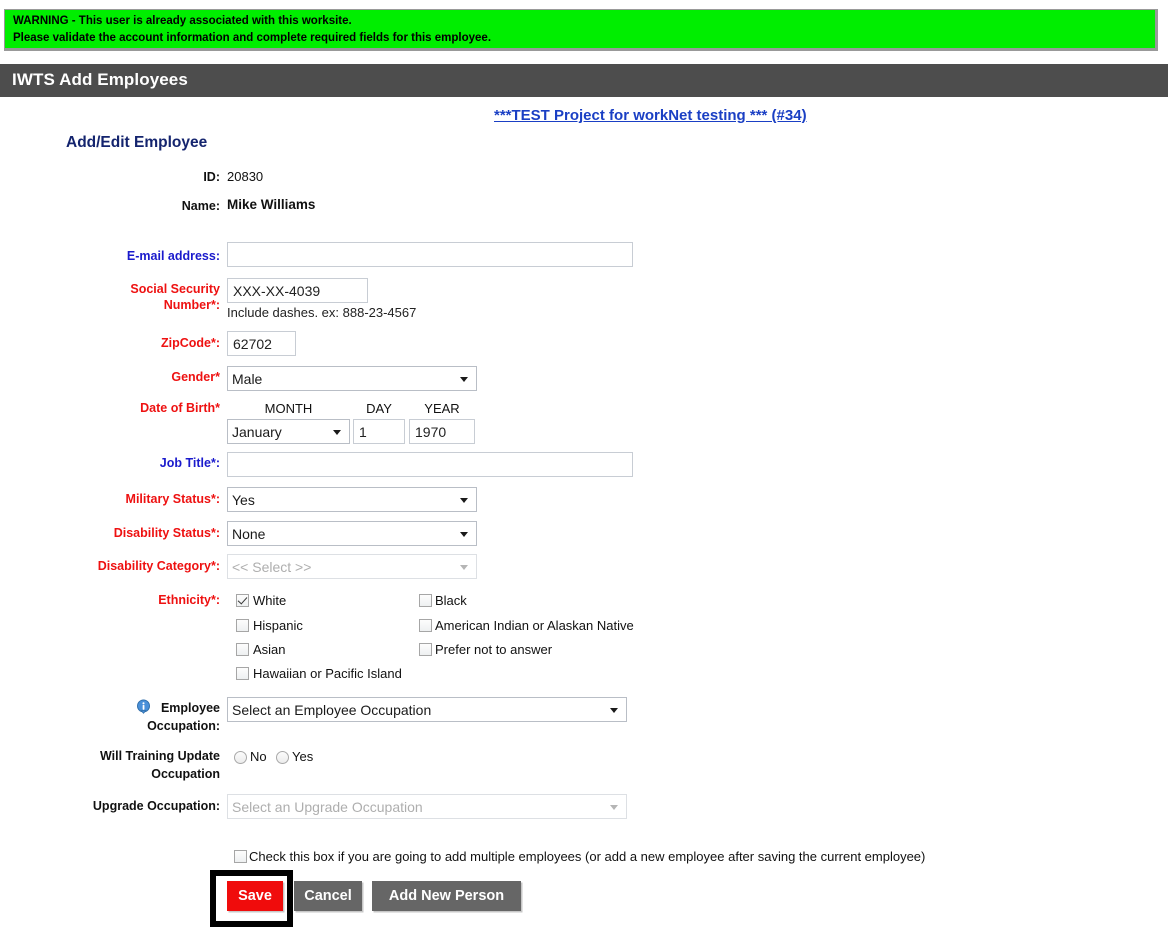  Describe the element at coordinates (100, 79) in the screenshot. I see `page-title: IWTS Add Employees` at that location.